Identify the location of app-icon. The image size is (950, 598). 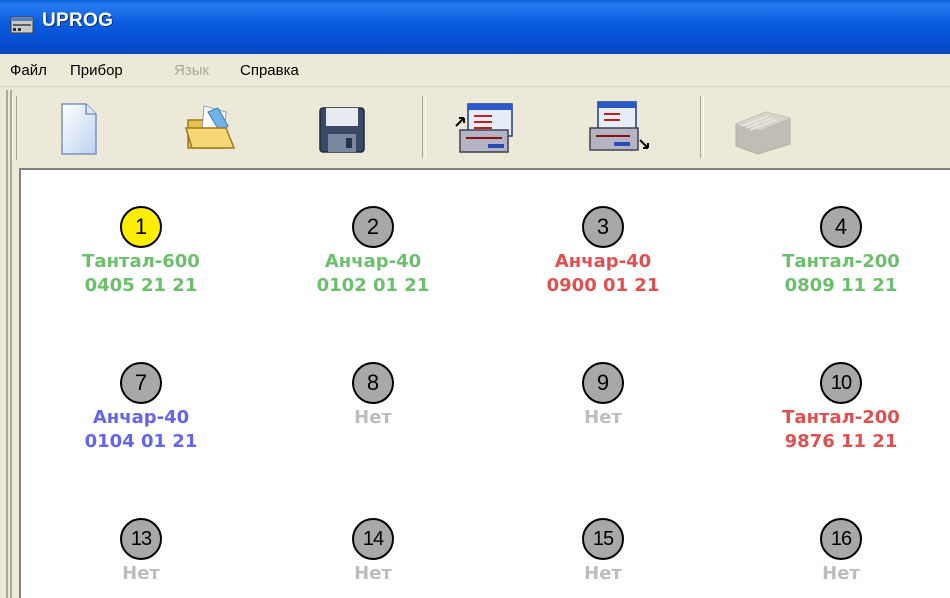
(22, 25).